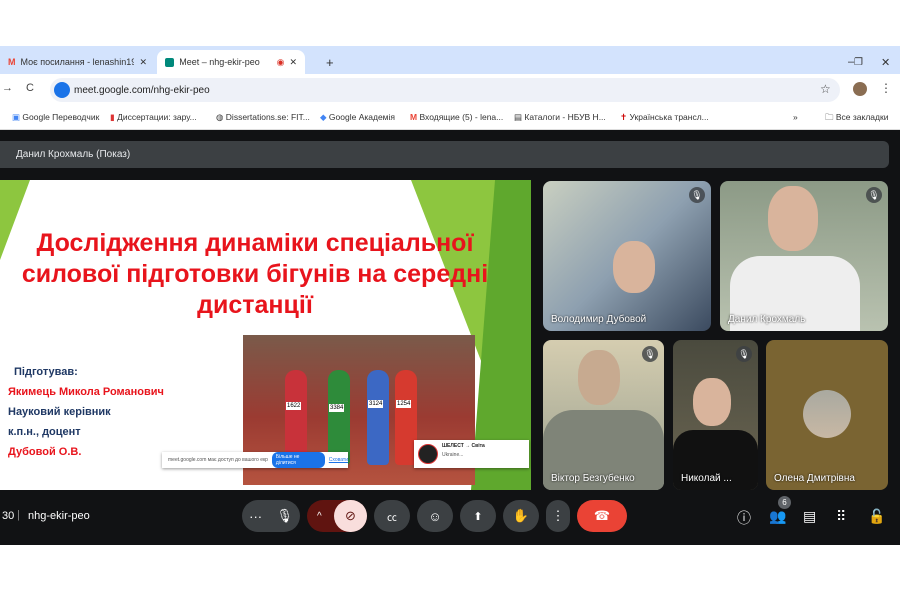 The height and width of the screenshot is (600, 900). I want to click on scholar-icon: ◆, so click(323, 117).